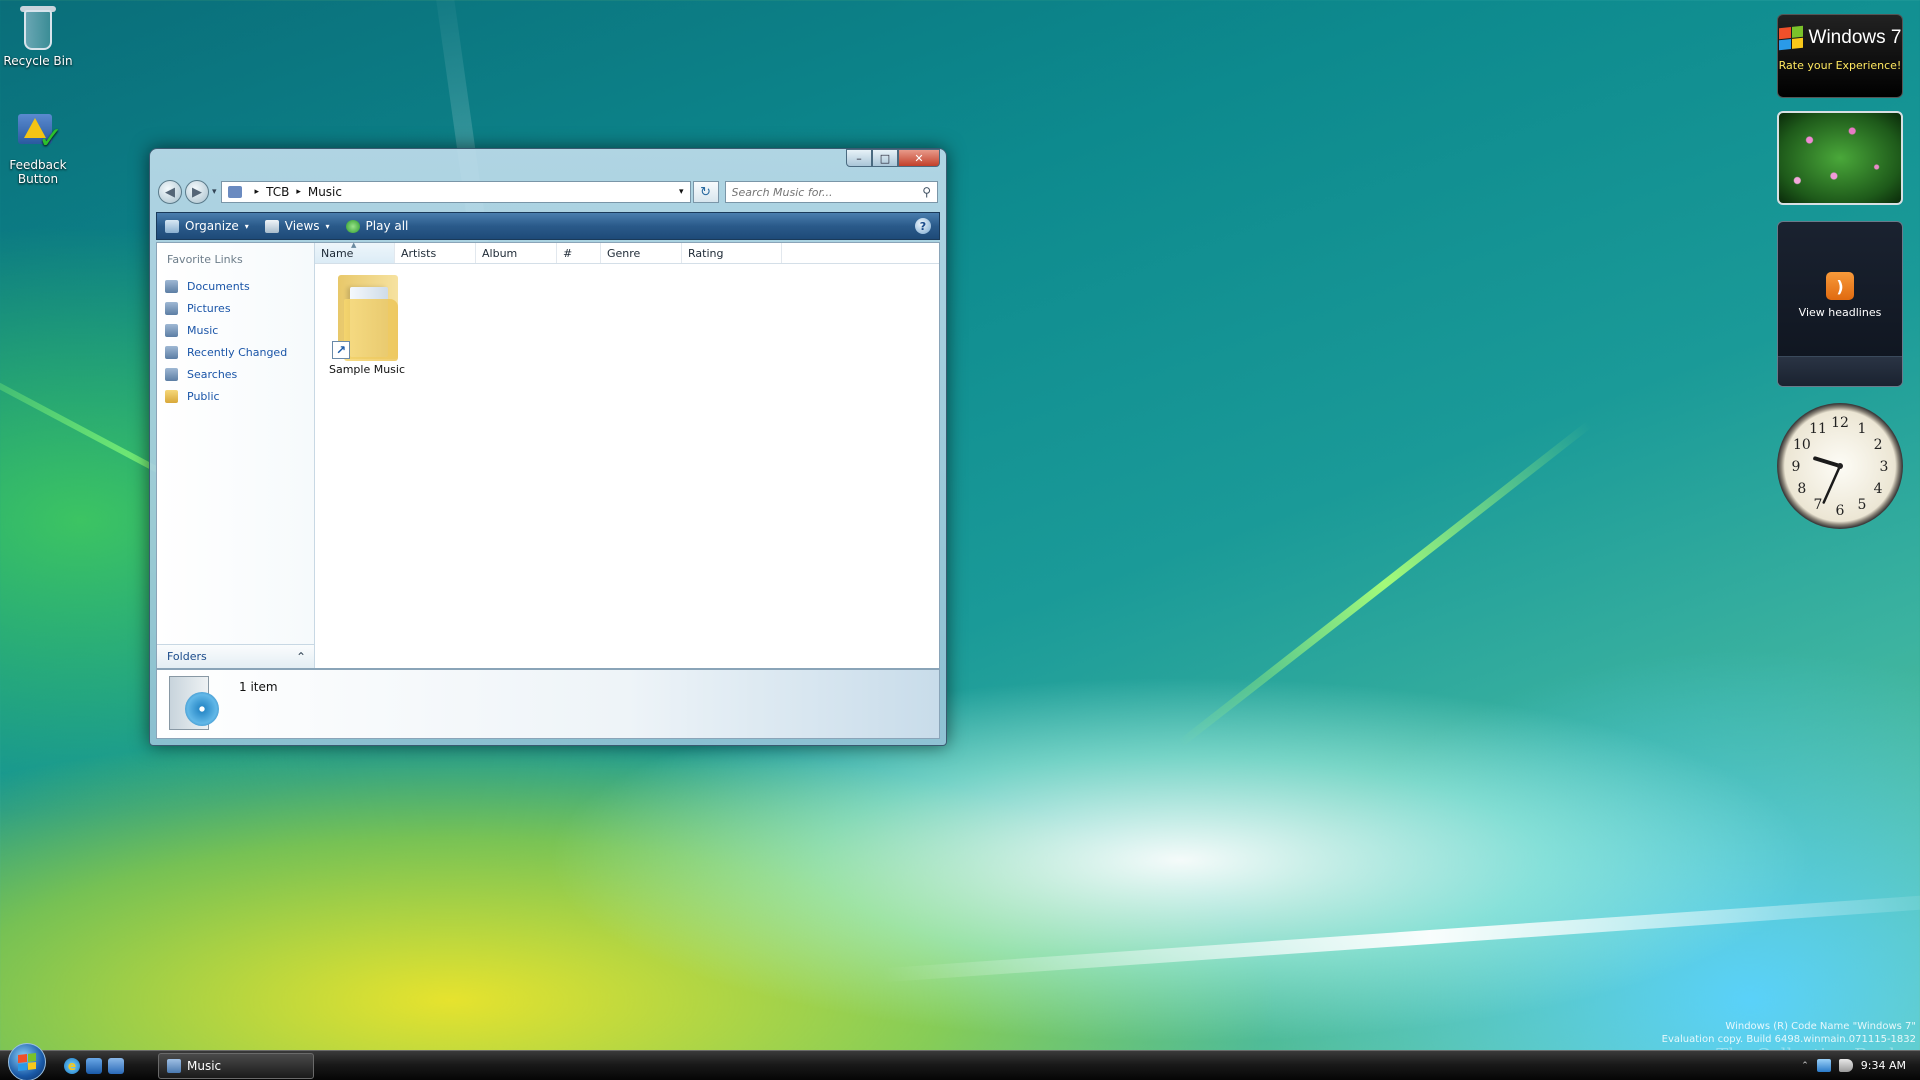 The height and width of the screenshot is (1080, 1920). I want to click on address-bar: ▸ TCB ▸ Music ▾, so click(455, 192).